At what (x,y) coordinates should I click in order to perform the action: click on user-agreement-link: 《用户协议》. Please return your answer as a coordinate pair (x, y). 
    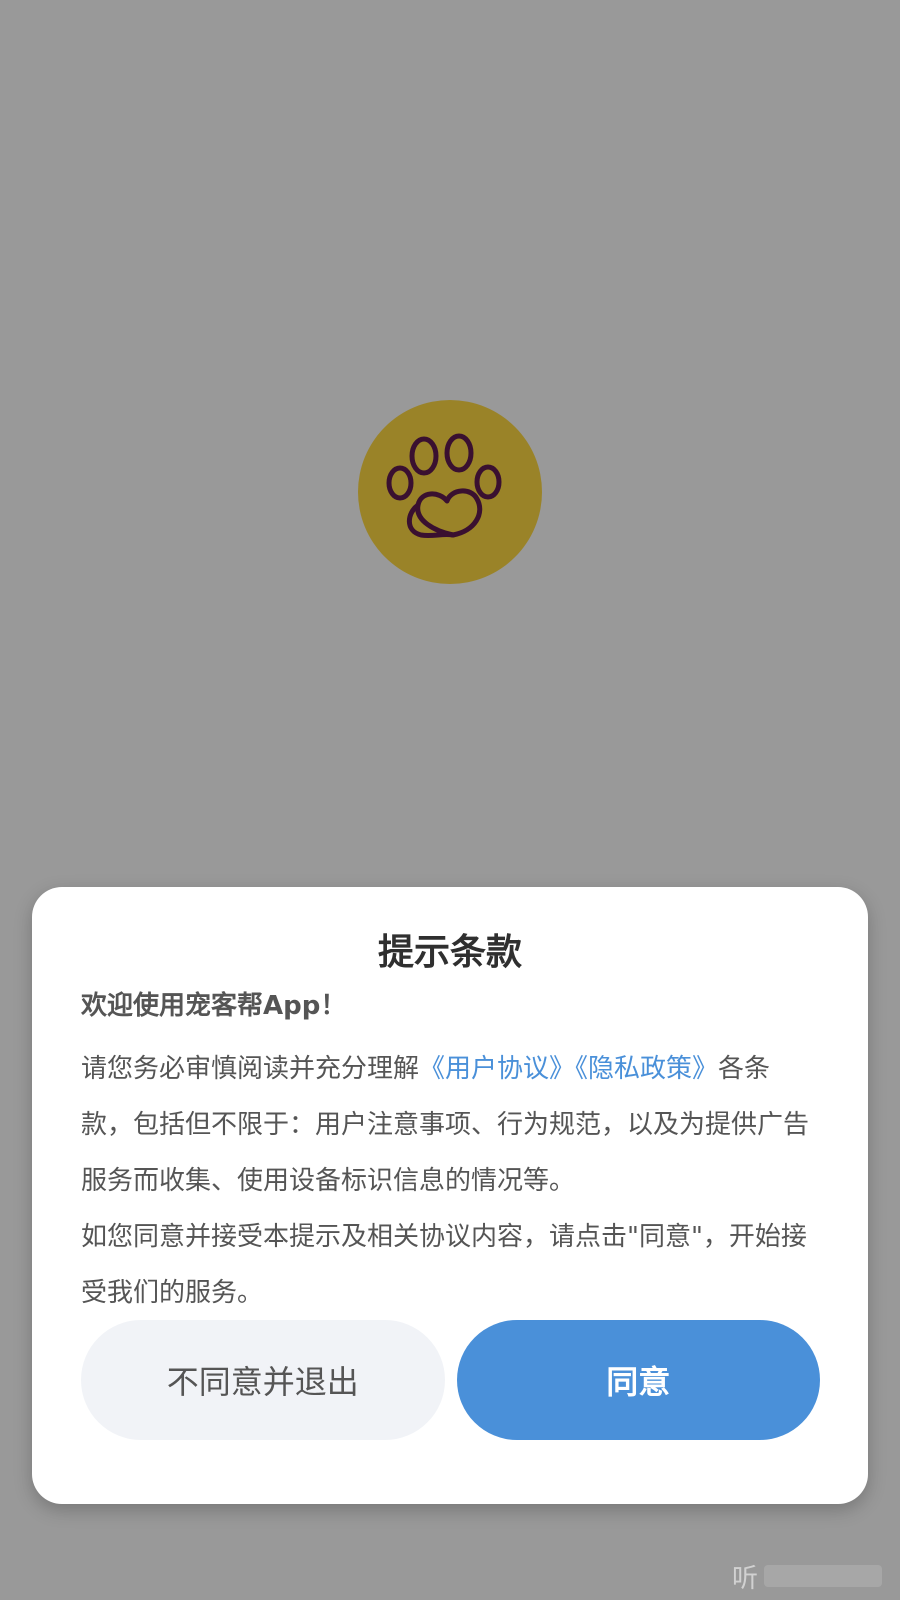
    Looking at the image, I should click on (497, 1069).